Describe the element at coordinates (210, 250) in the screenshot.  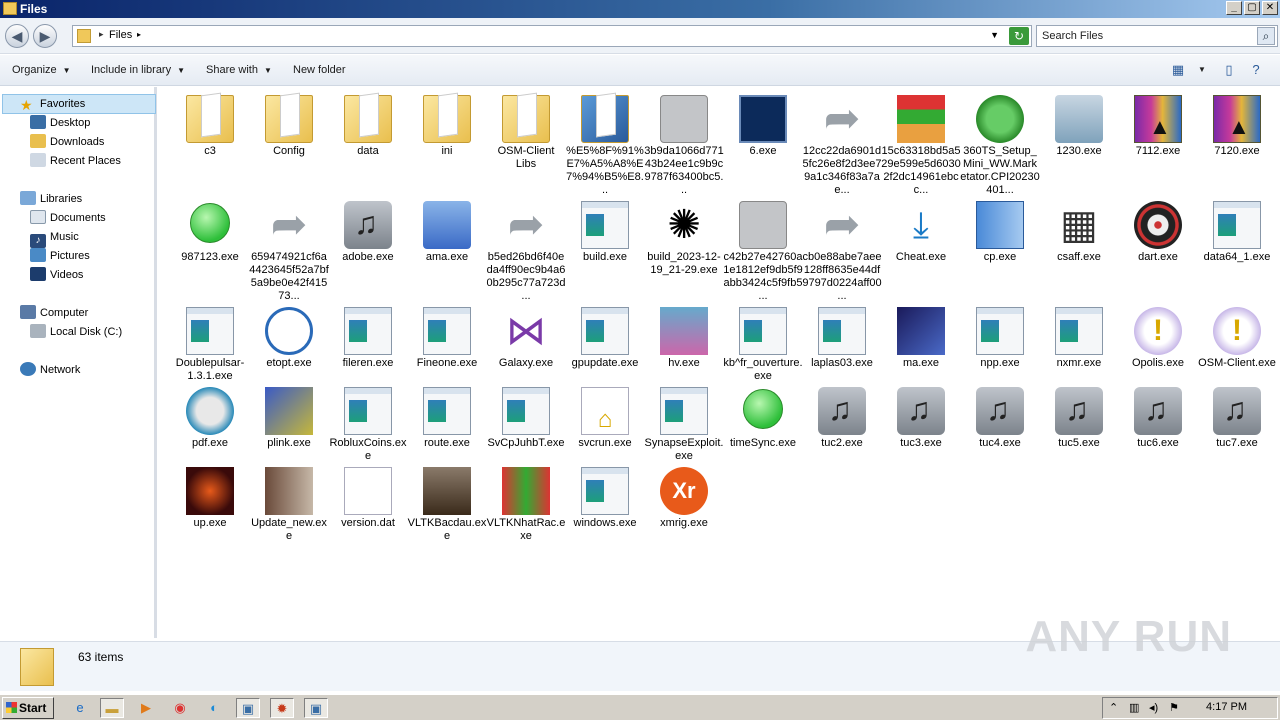
I see `file-item: 987123.exe` at that location.